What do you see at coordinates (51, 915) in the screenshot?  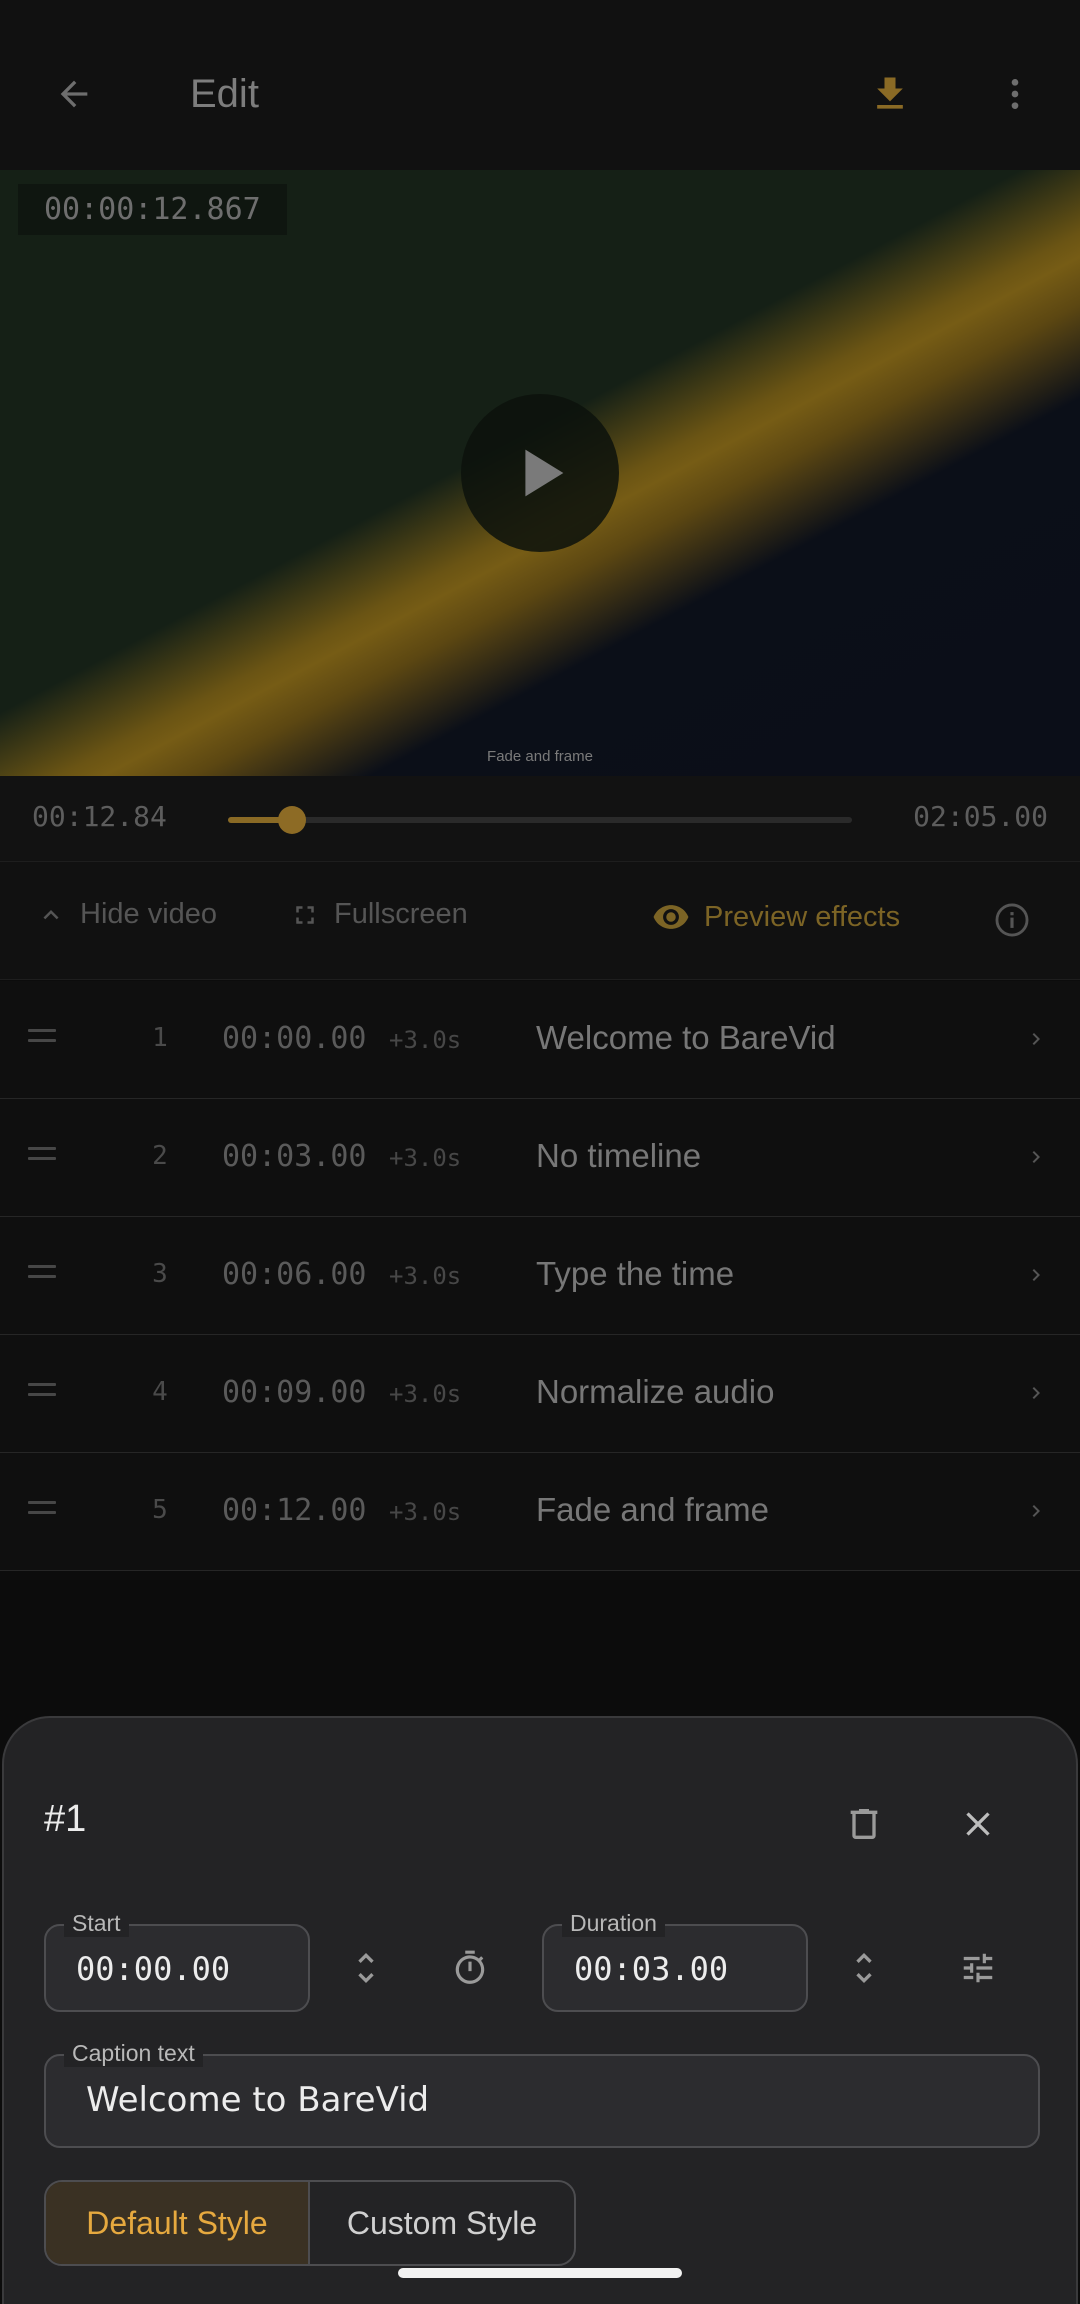 I see `chevron-up-icon` at bounding box center [51, 915].